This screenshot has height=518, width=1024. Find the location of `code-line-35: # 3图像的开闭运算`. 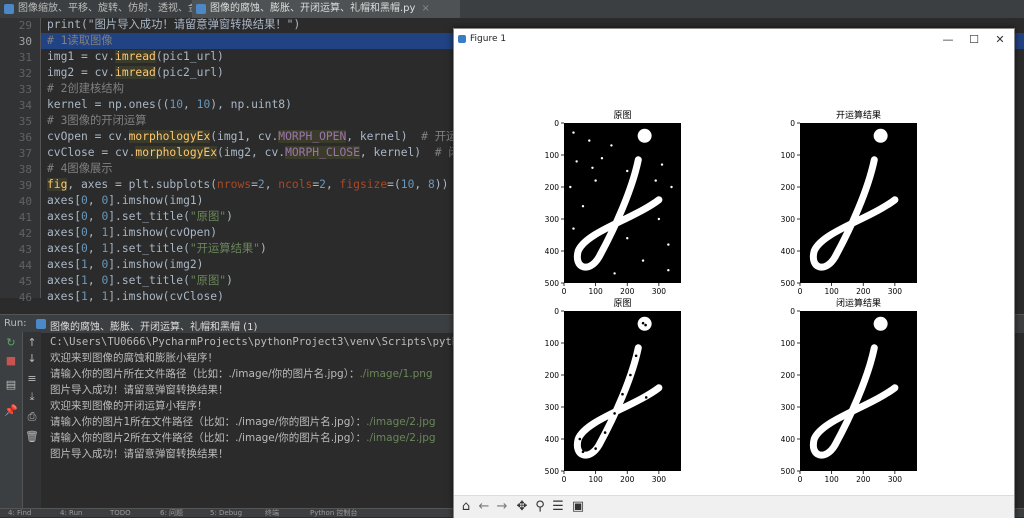

code-line-35: # 3图像的开闭运算 is located at coordinates (96, 121).